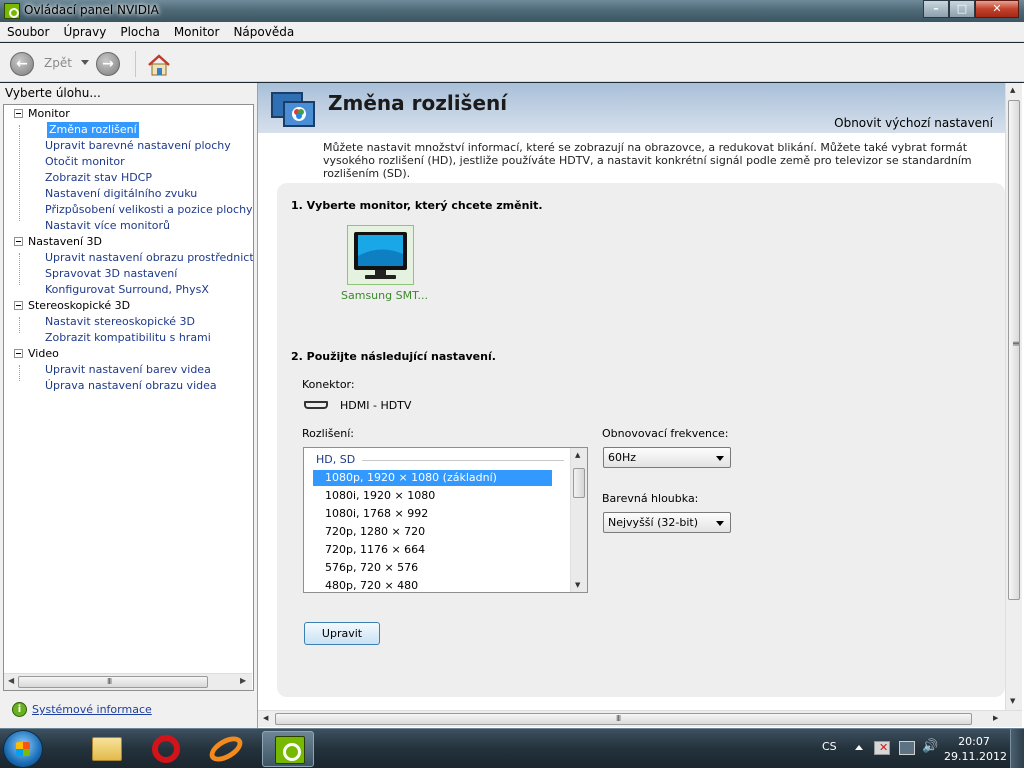 This screenshot has width=1024, height=768. I want to click on tree-item-spravovat-3d: Spravovat 3D nastavení, so click(111, 274).